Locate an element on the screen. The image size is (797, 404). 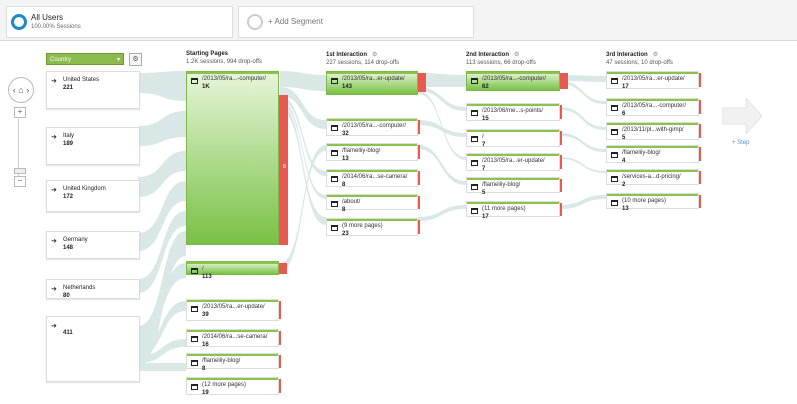
dimension-node: ➜ Germany 148 is located at coordinates (93, 245).